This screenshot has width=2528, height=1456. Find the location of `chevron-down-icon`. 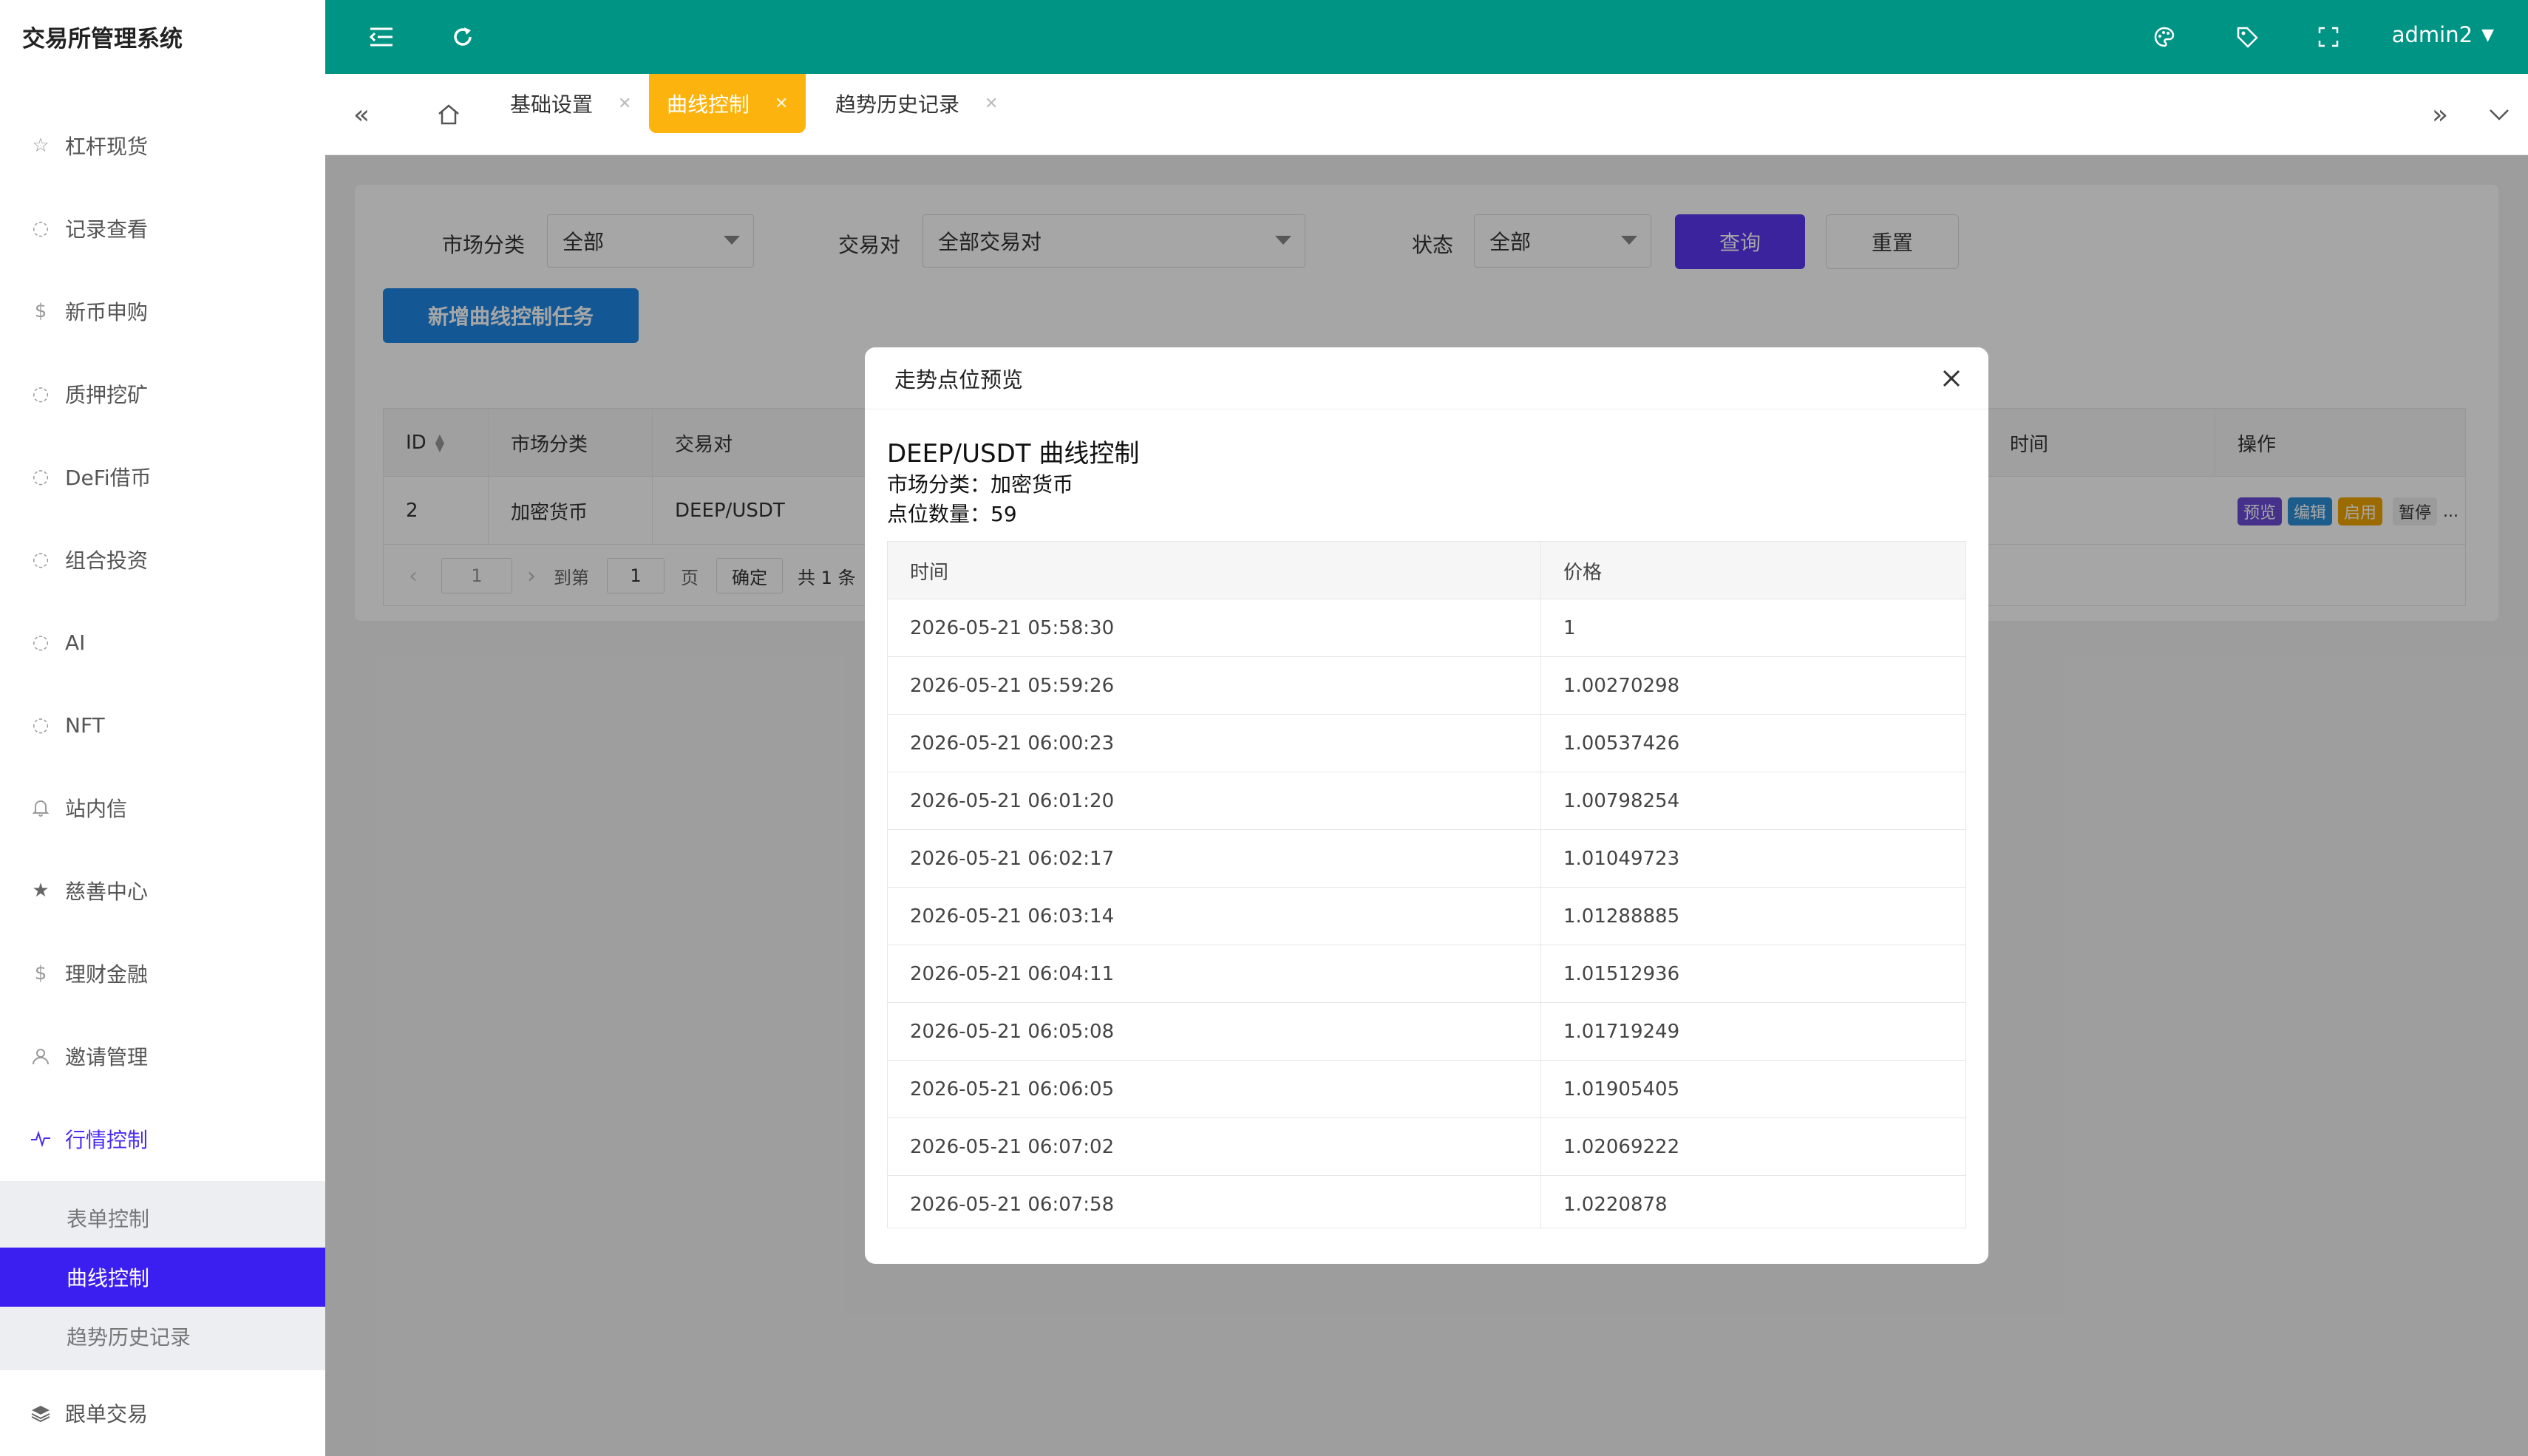

chevron-down-icon is located at coordinates (2500, 114).